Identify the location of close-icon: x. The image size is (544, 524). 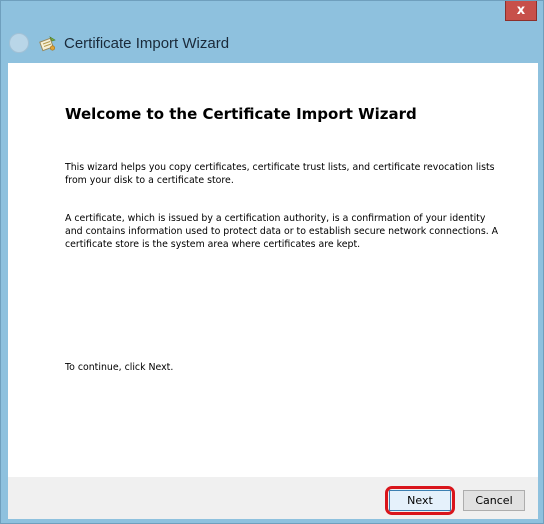
(521, 10).